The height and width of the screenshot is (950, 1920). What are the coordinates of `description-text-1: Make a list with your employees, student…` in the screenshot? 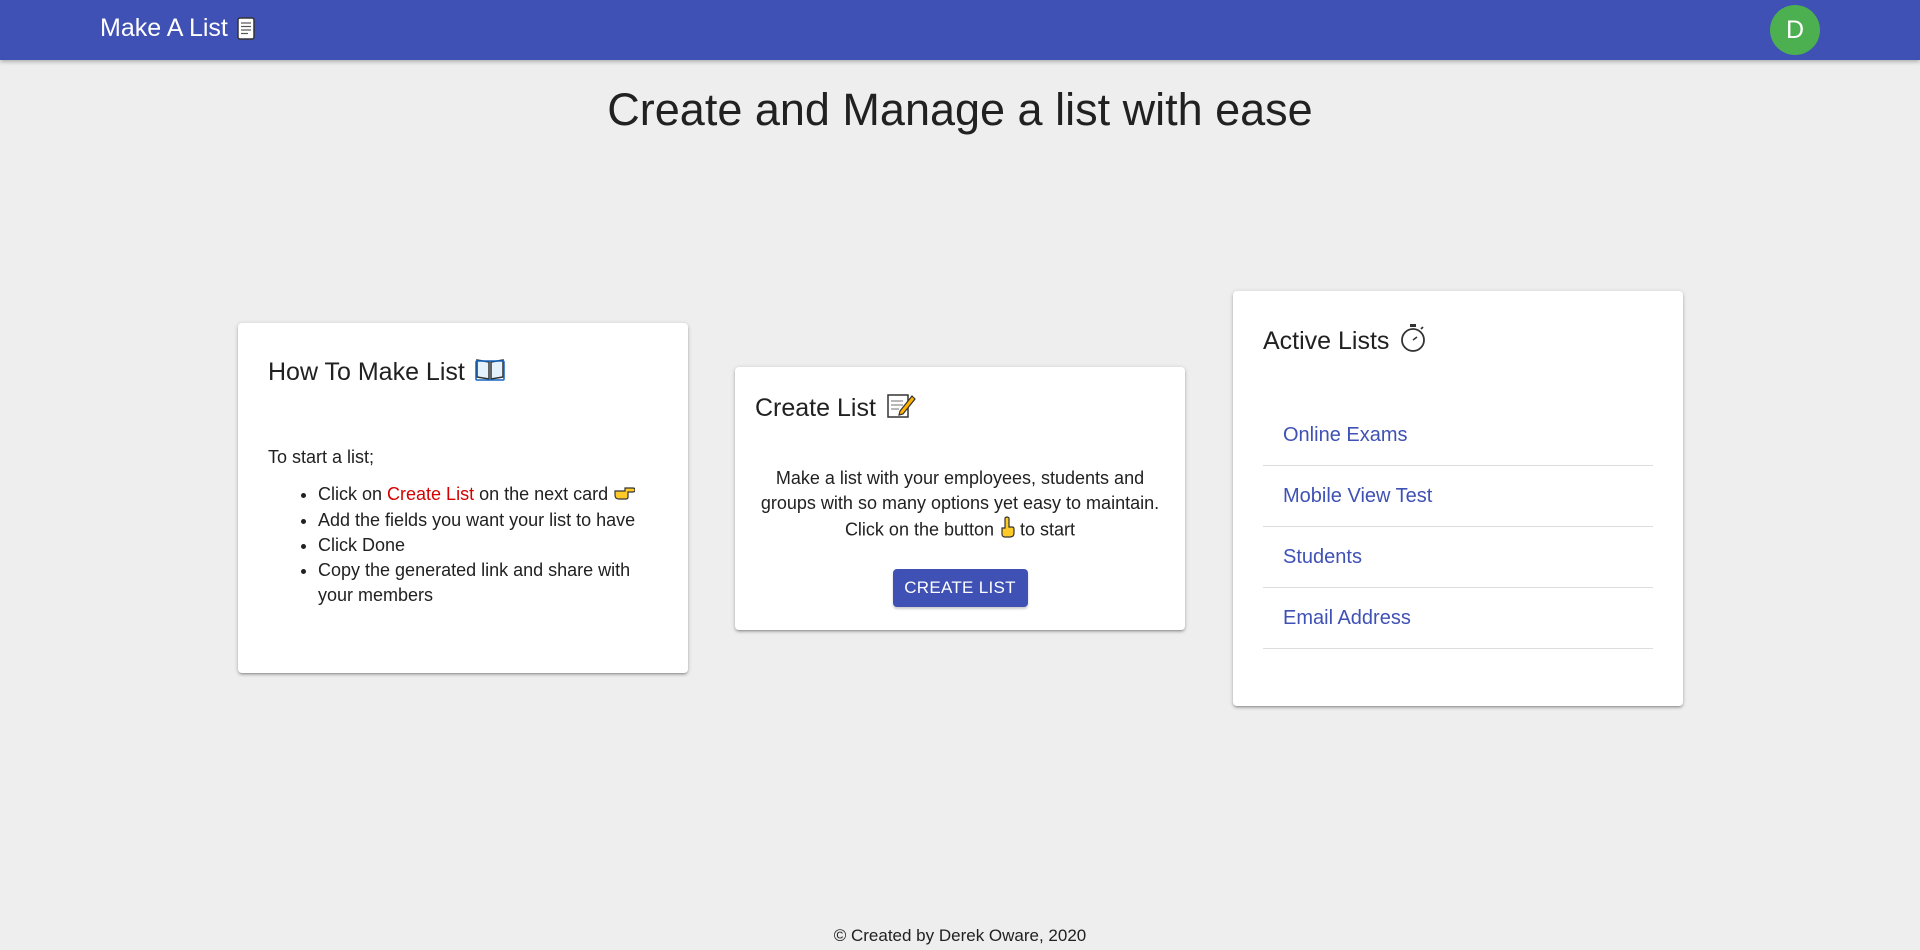 It's located at (960, 504).